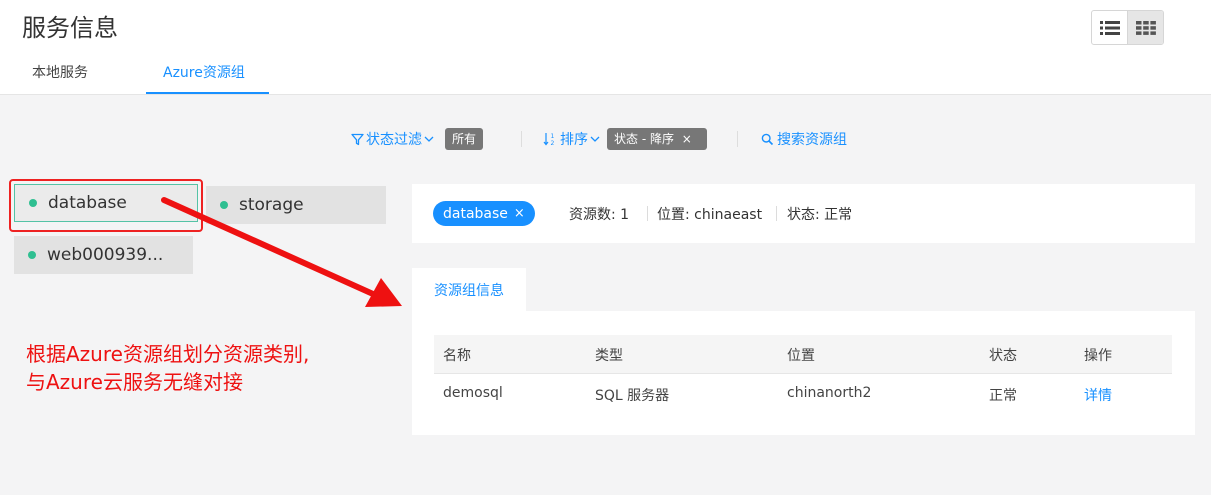 This screenshot has height=495, width=1211. I want to click on annotation-text: 根据Azure资源组划分资源类别, 与Azure云服务无缝对接, so click(167, 368).